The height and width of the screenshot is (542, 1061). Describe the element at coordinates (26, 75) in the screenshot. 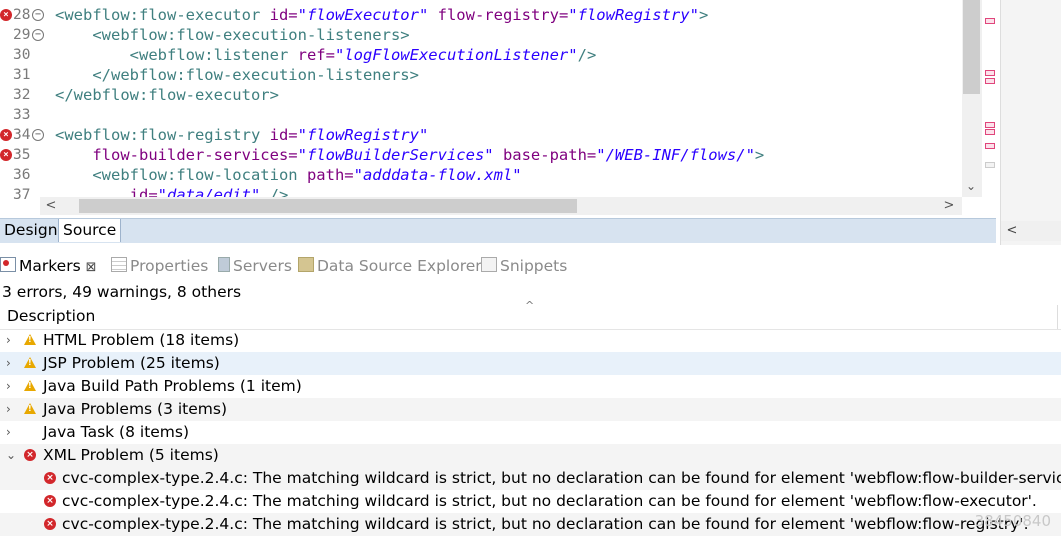

I see `line-number: 31` at that location.